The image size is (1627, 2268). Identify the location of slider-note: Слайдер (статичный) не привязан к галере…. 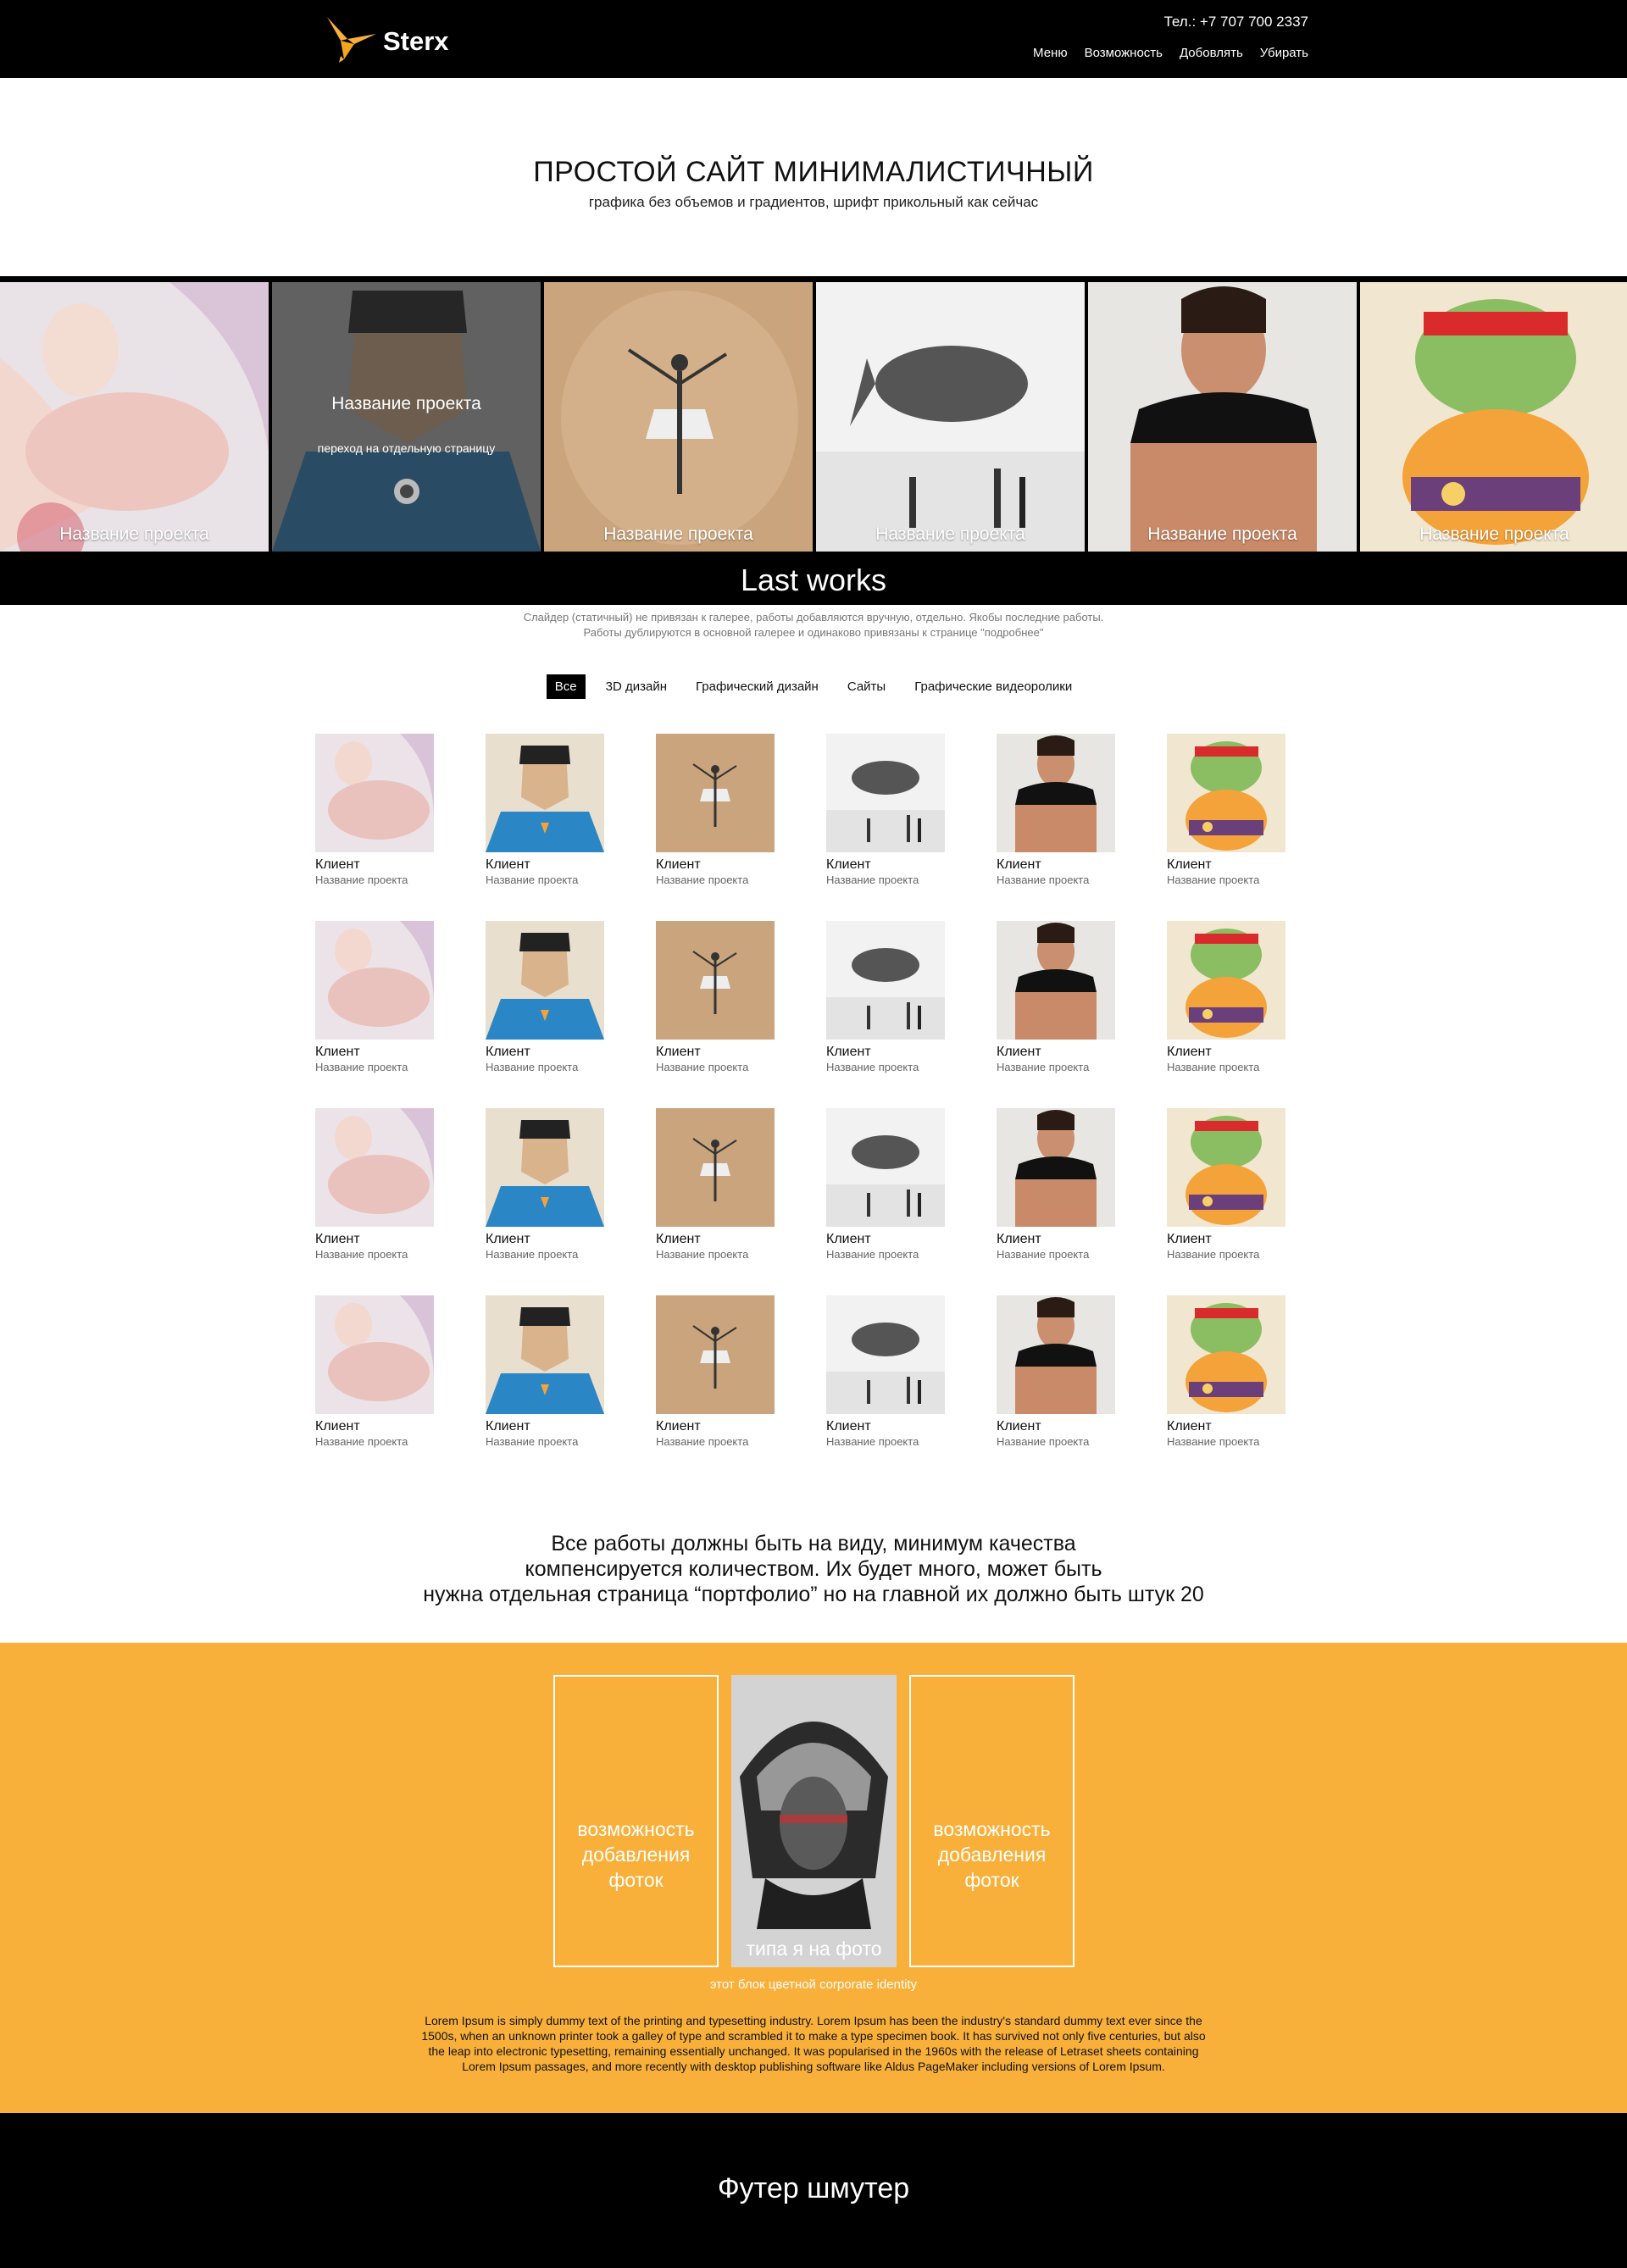
(814, 625).